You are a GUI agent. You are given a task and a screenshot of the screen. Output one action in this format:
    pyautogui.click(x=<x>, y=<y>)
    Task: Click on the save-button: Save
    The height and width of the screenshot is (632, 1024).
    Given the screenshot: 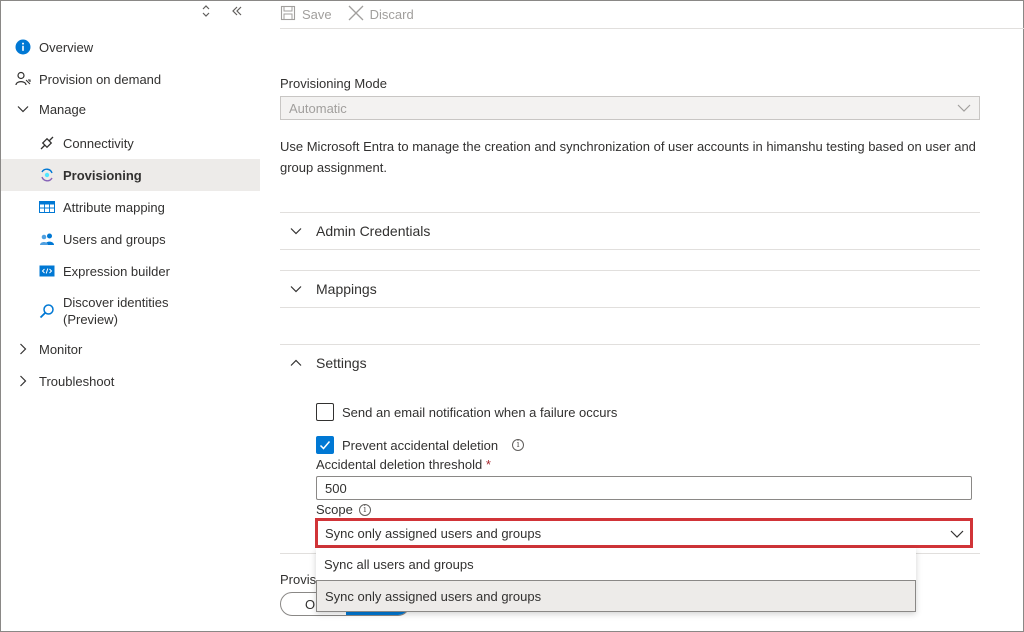 What is the action you would take?
    pyautogui.click(x=306, y=14)
    